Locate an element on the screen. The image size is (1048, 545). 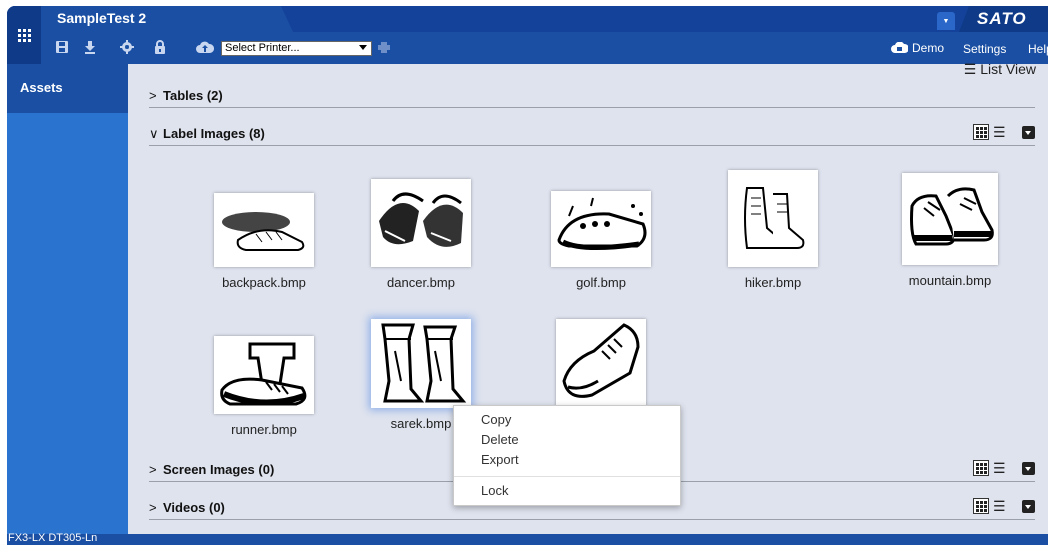
gear-icon is located at coordinates (127, 47).